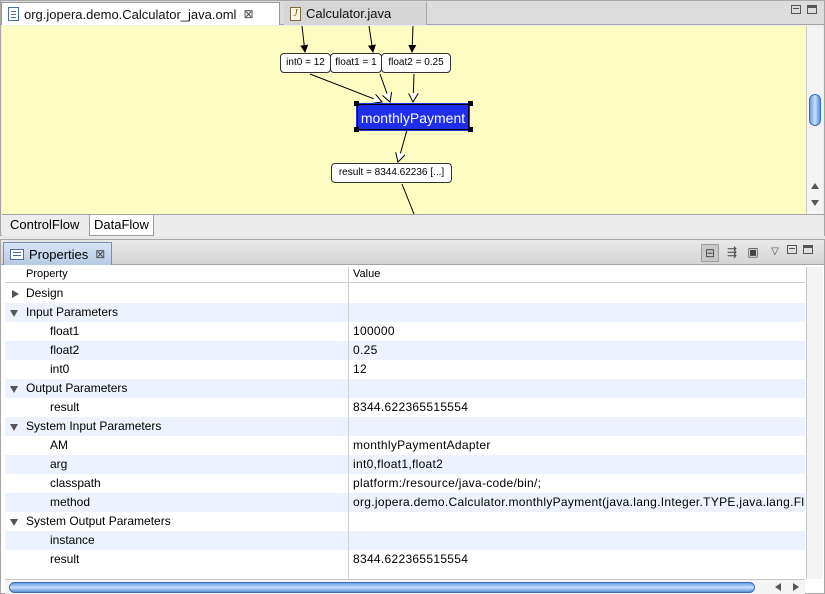  Describe the element at coordinates (412, 252) in the screenshot. I see `properties-header: Properties ⊠ ⊟ ⇶ ▣ ▽` at that location.